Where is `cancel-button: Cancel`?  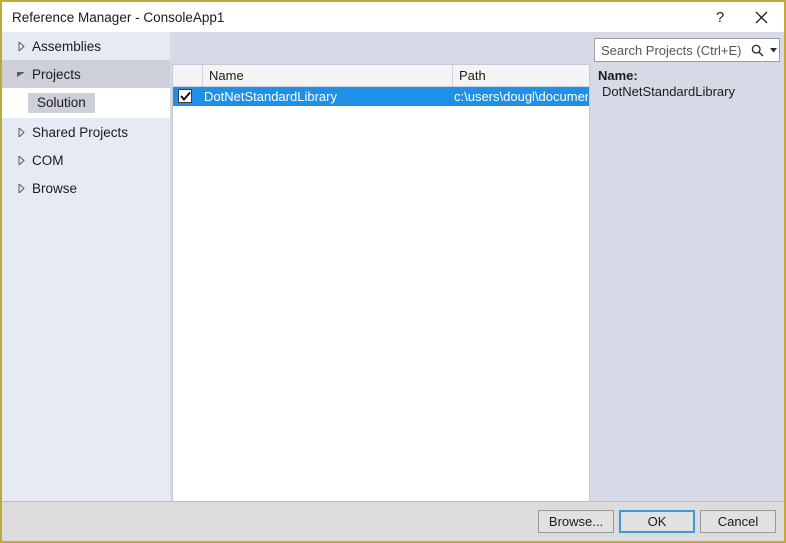 cancel-button: Cancel is located at coordinates (738, 521).